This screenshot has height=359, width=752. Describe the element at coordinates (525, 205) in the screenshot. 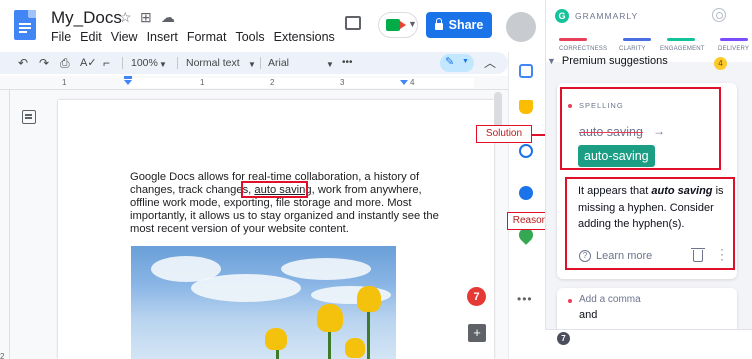

I see `side-panel-strip` at that location.